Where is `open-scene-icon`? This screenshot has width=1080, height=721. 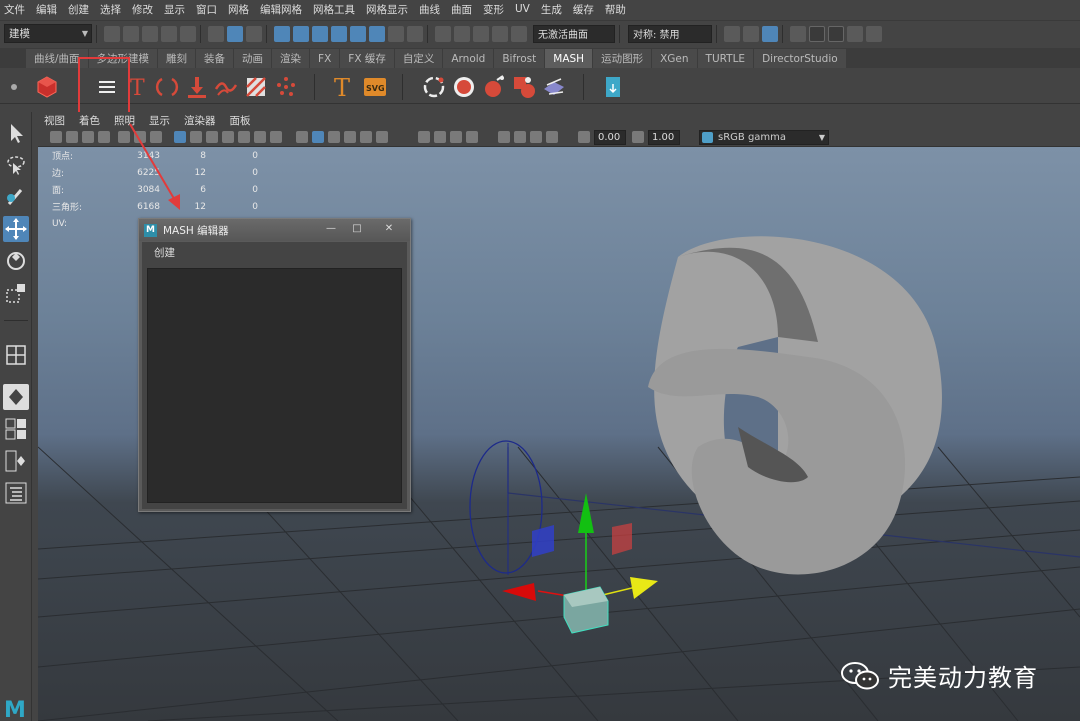 open-scene-icon is located at coordinates (131, 33).